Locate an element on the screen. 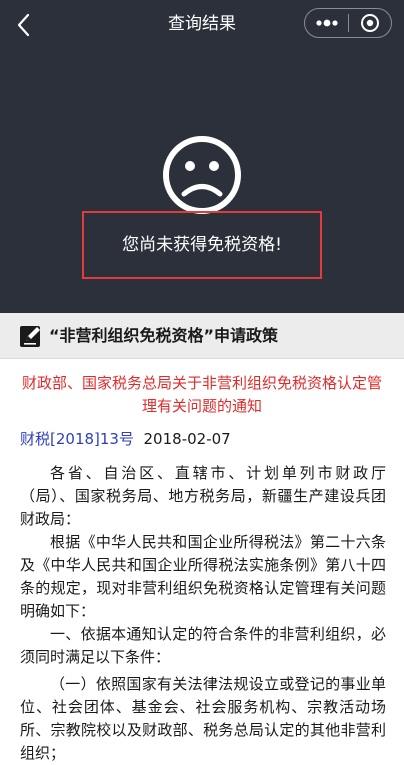 The image size is (404, 765). document-meta: 财税[2018]13号 2018-02-07 is located at coordinates (125, 439).